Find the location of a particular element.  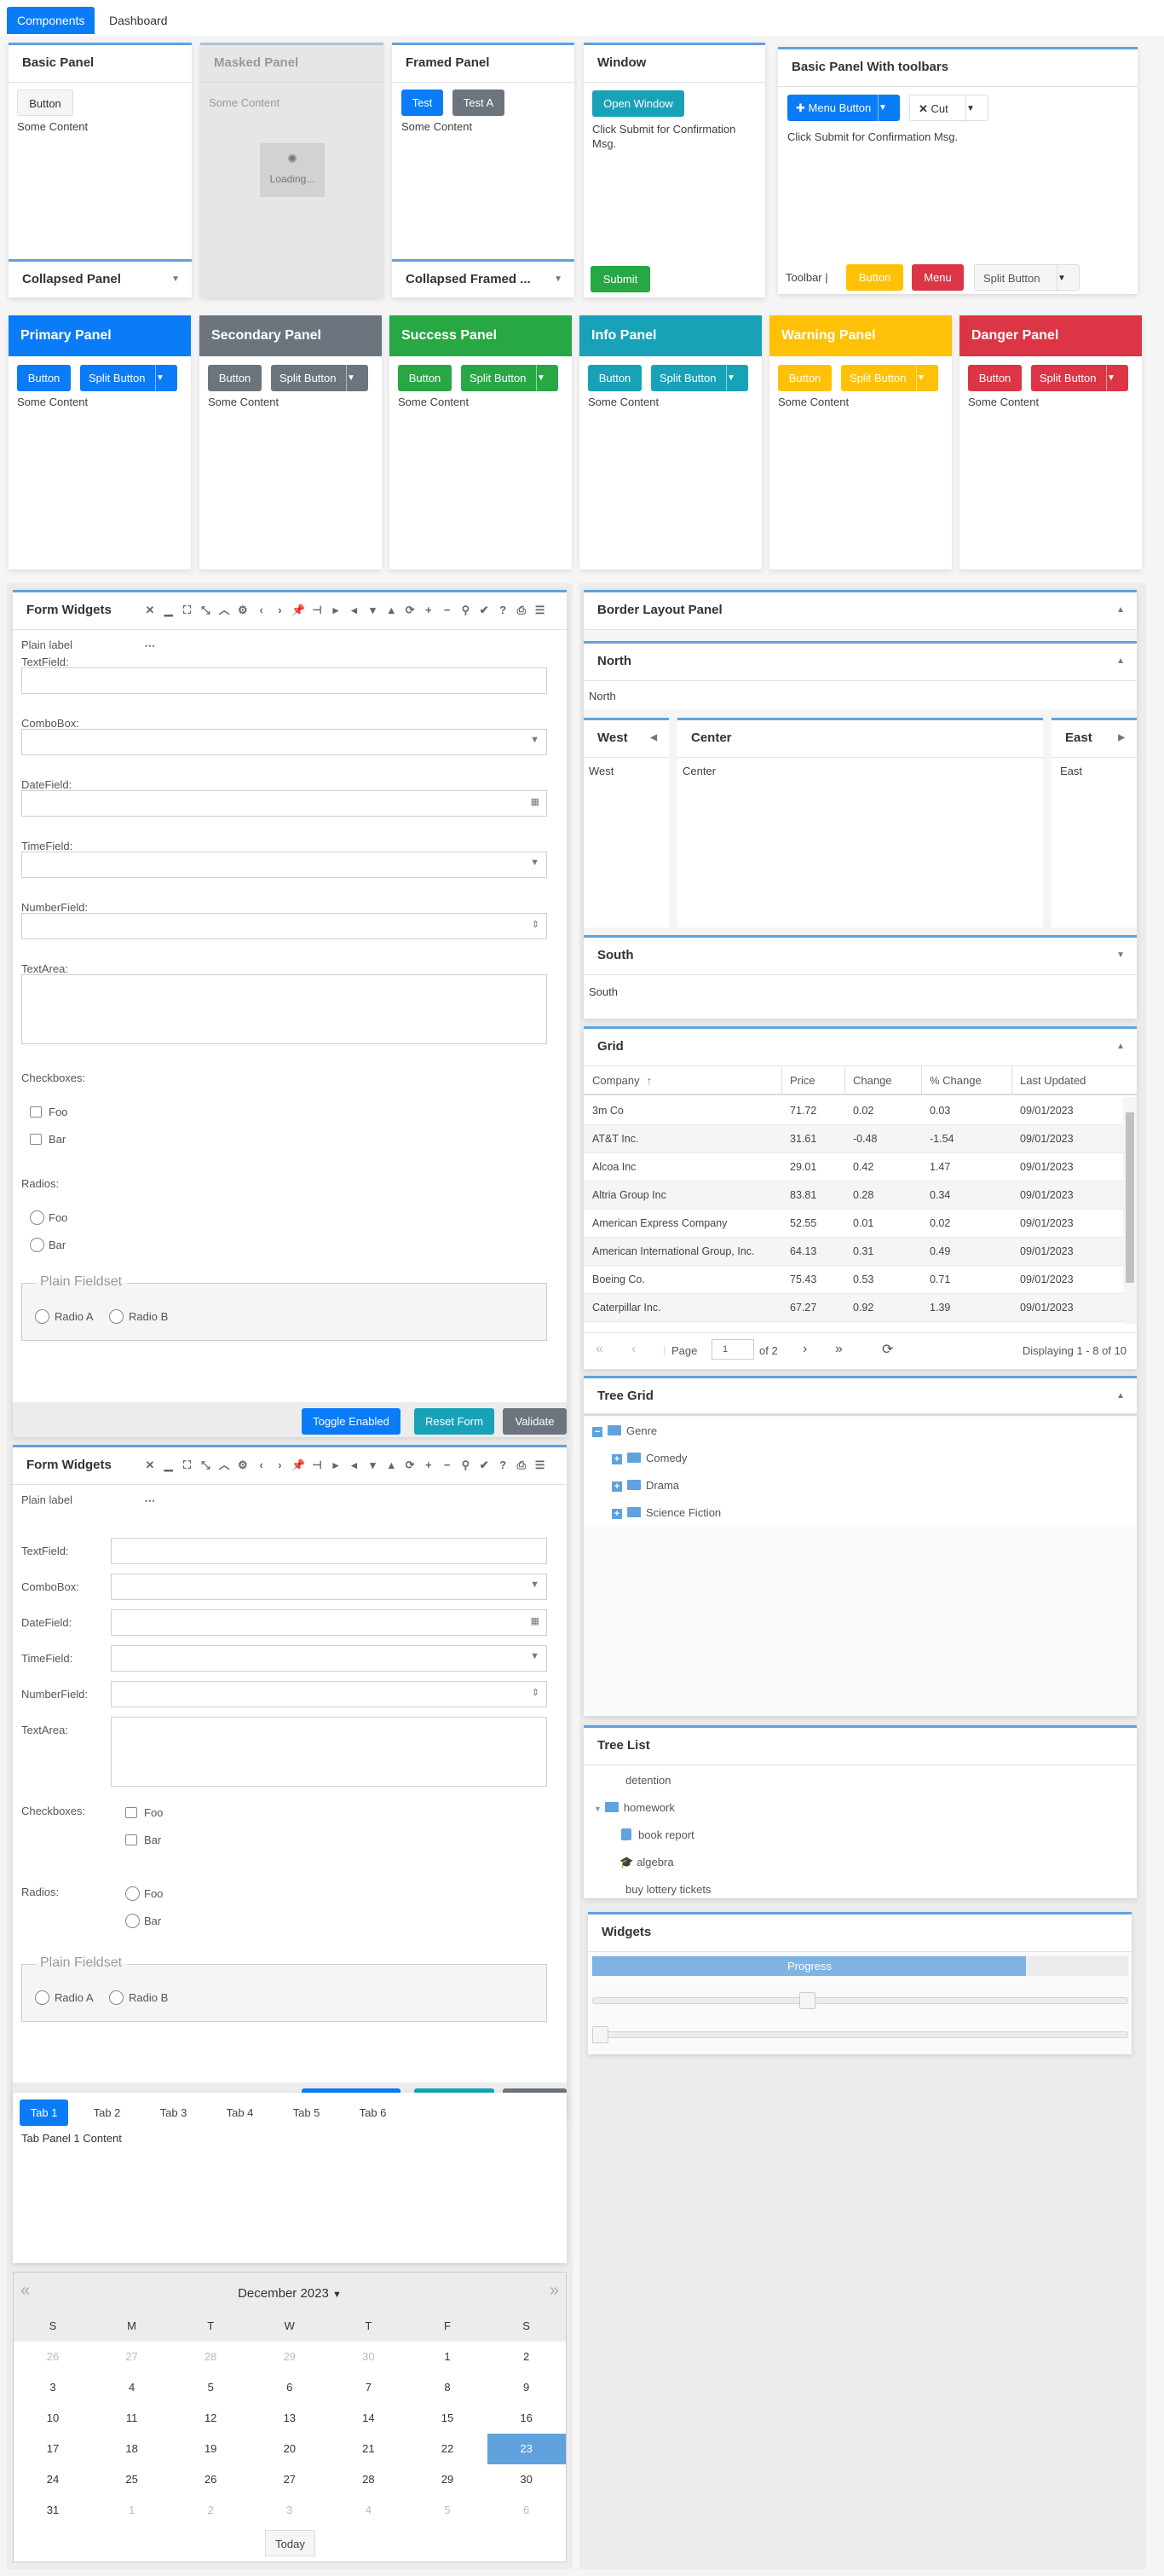

toolbar-split-button: Split Button ▼ is located at coordinates (1027, 278).